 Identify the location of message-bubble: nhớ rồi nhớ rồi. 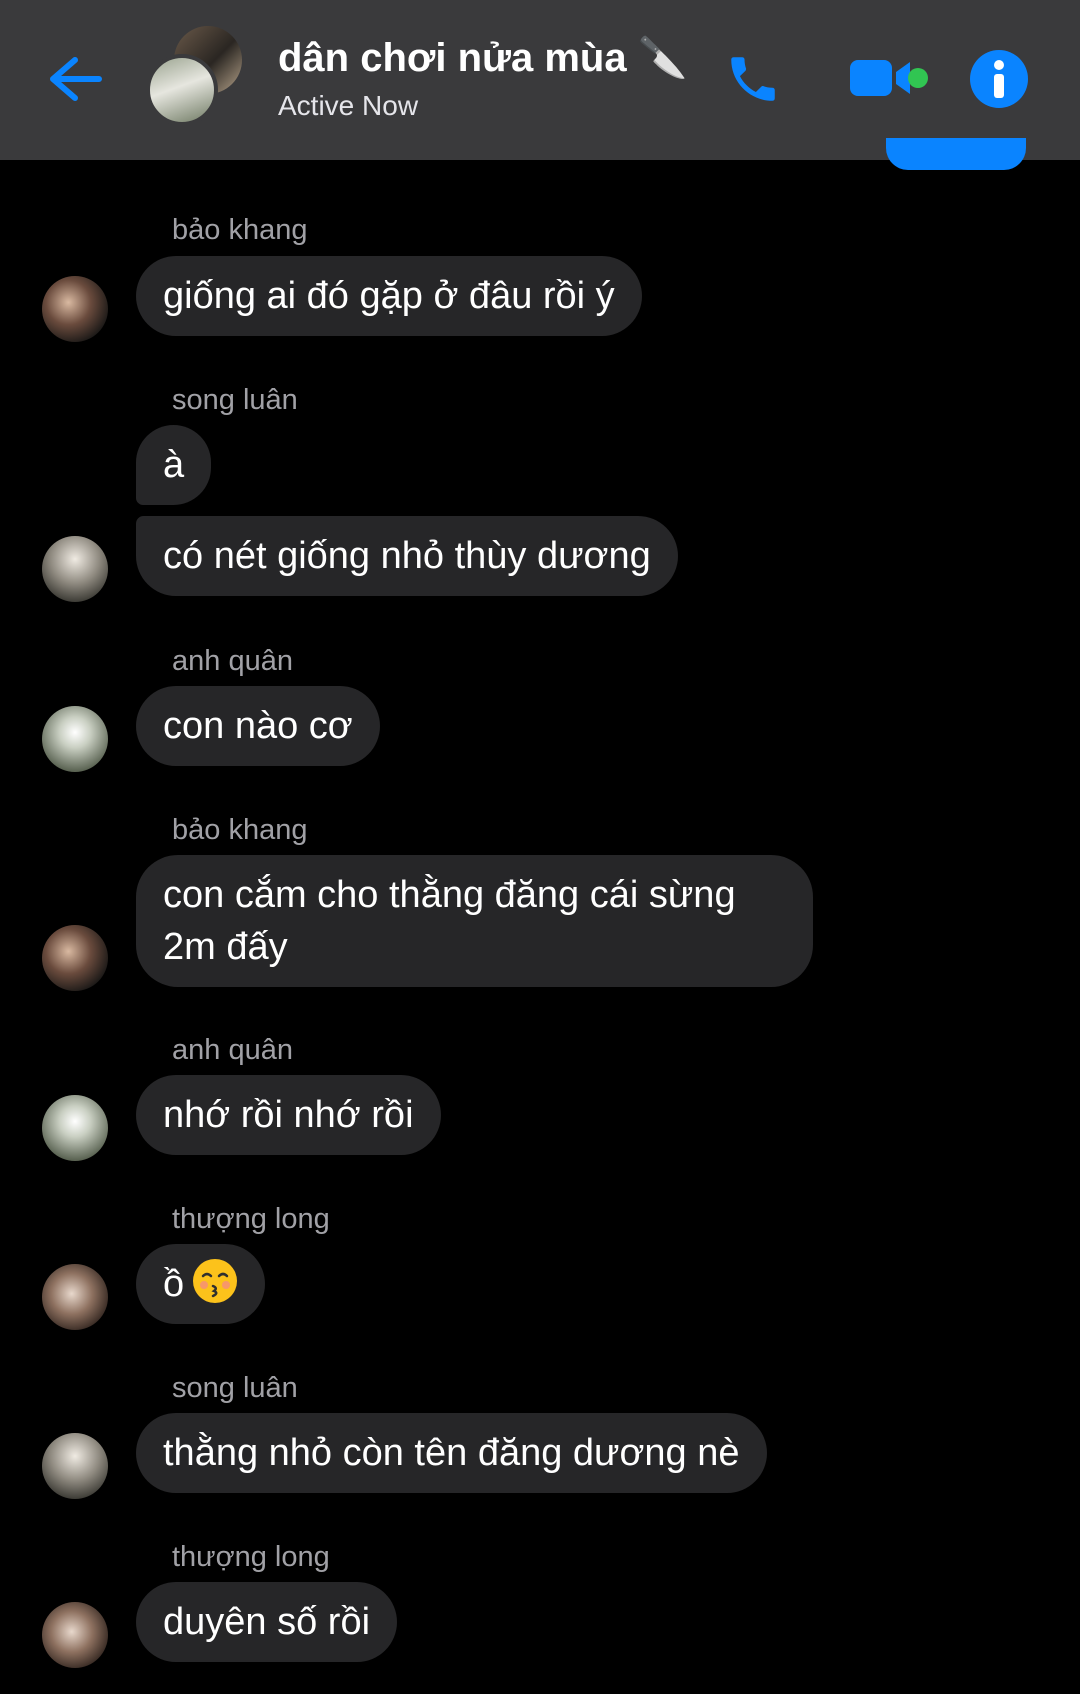
(288, 1115).